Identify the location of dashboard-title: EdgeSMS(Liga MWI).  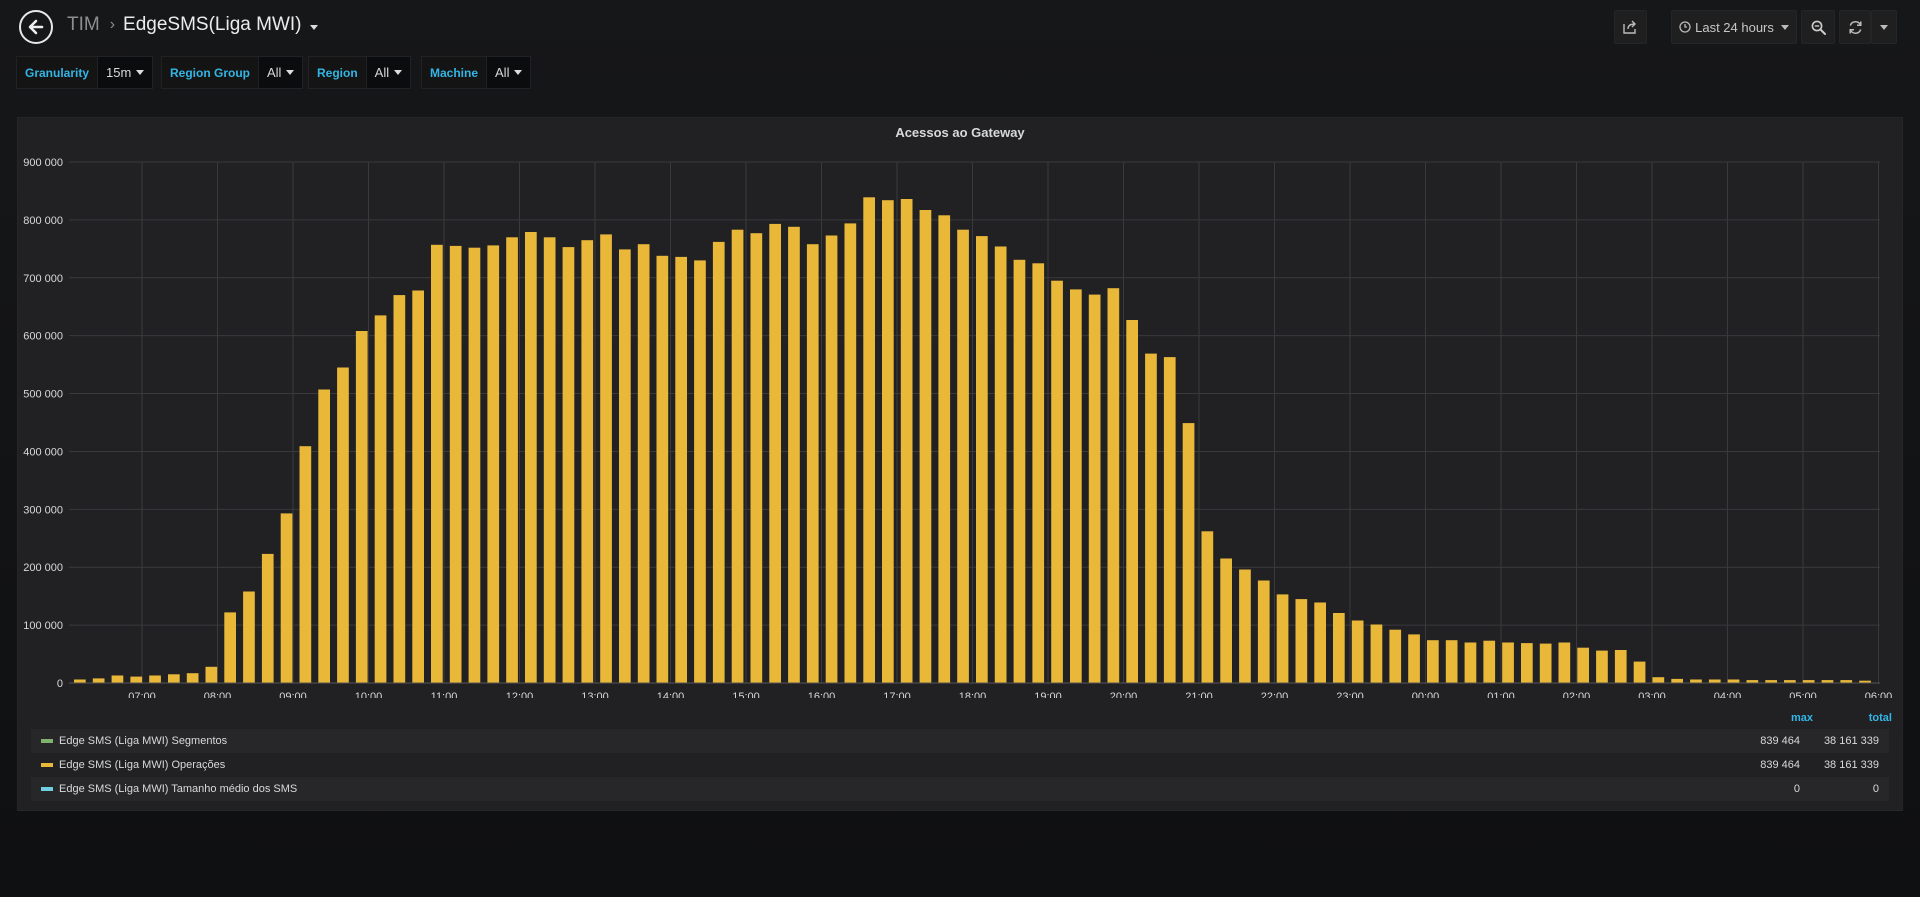
(212, 25).